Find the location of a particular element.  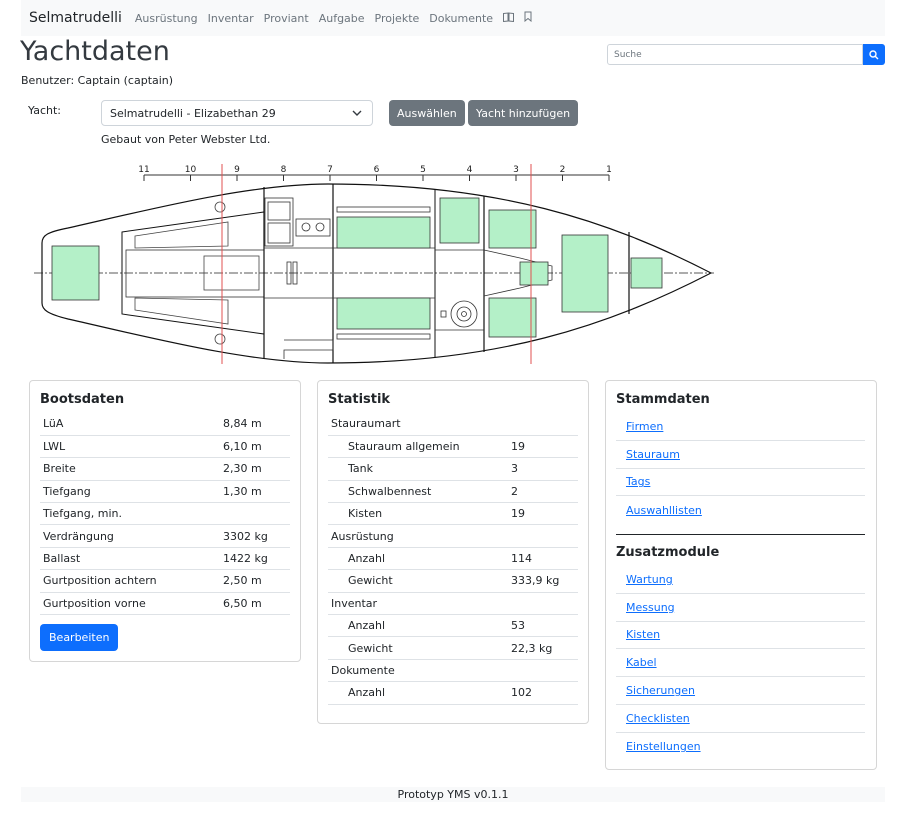

search-button is located at coordinates (874, 54).